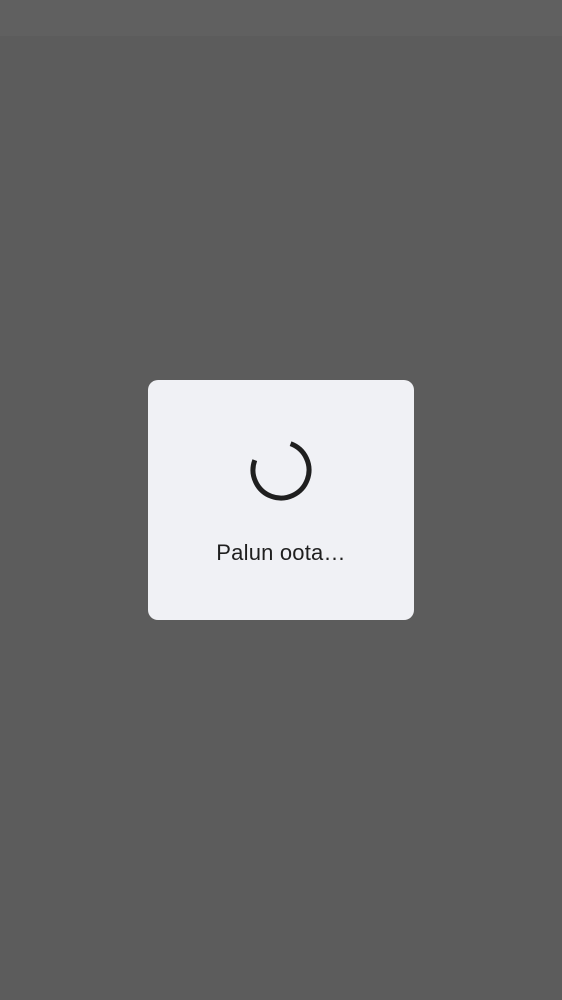 The image size is (562, 1000). I want to click on status-bar-area, so click(281, 18).